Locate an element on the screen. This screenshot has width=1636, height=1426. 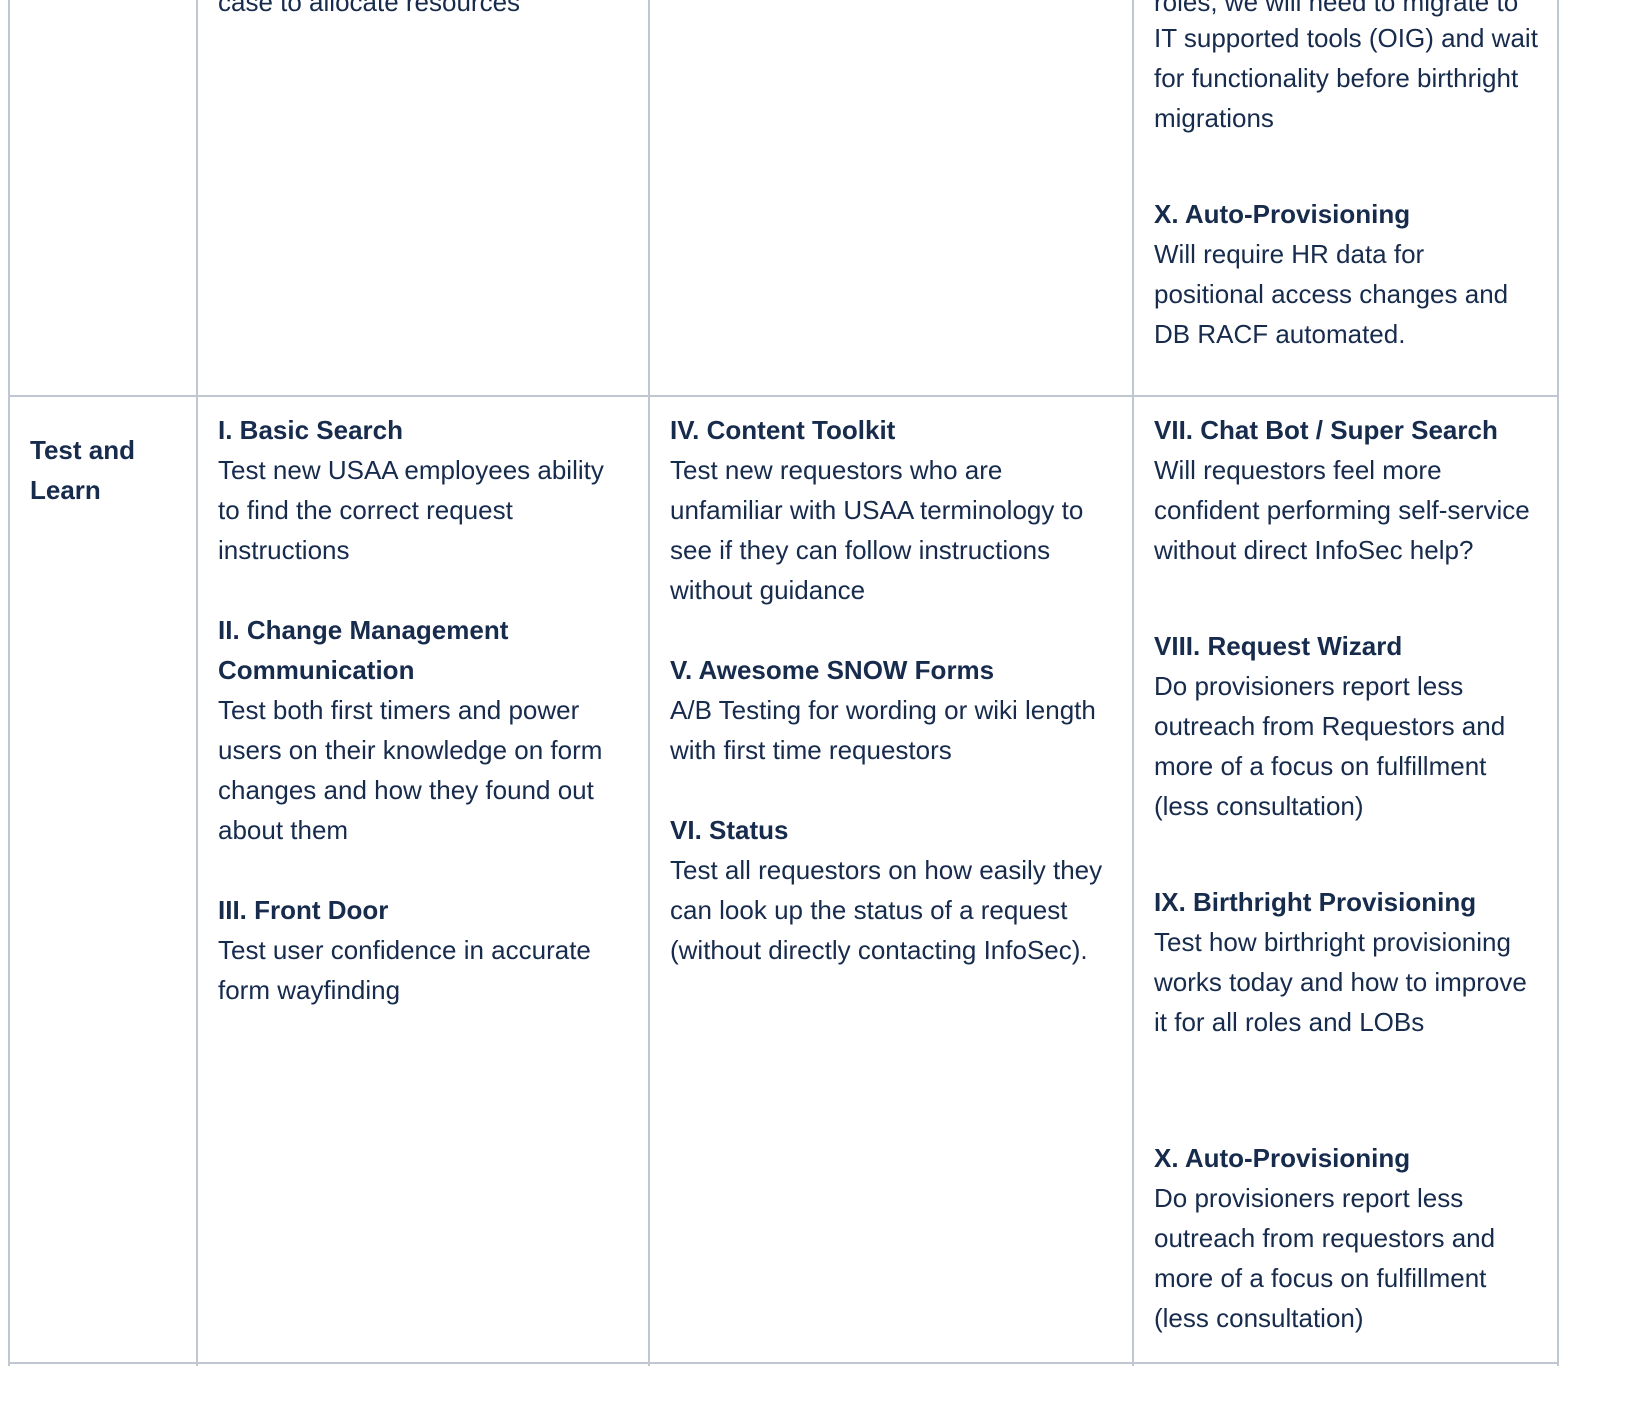
row-label-test-and-learn: Test and Learn is located at coordinates (82, 470).